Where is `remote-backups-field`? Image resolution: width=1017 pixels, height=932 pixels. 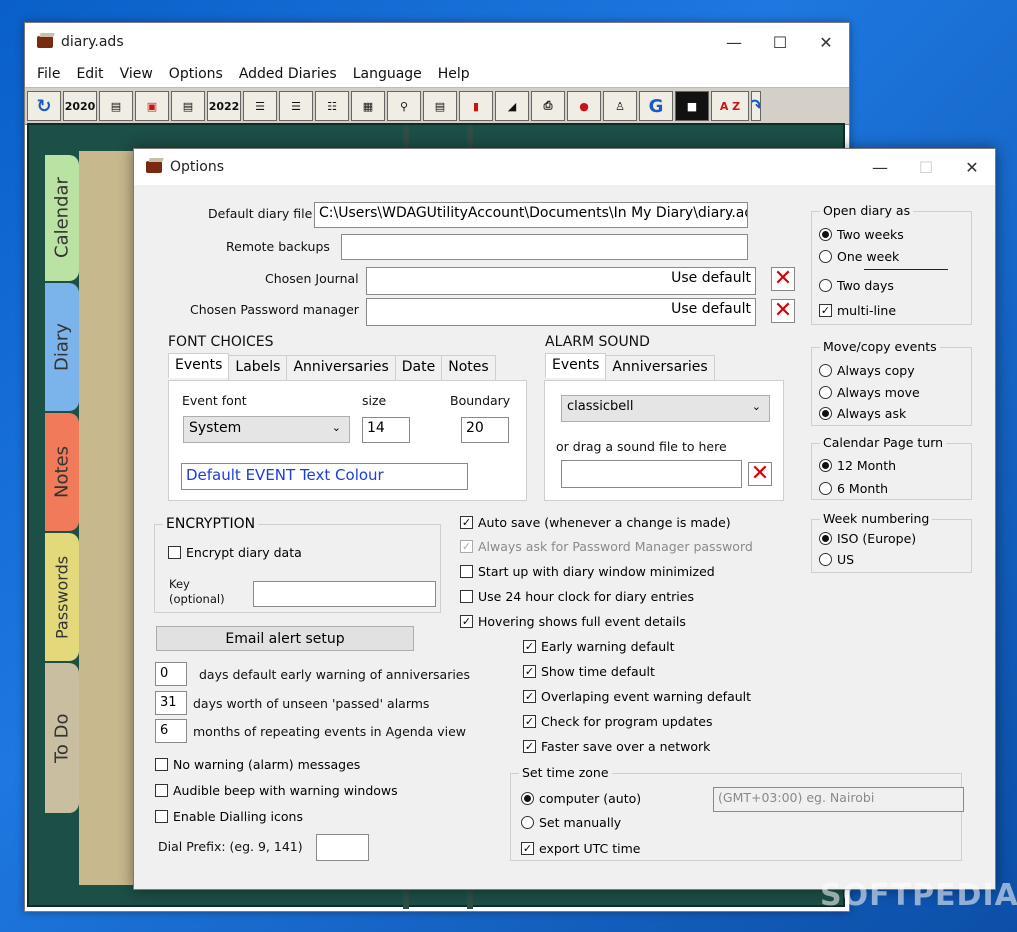
remote-backups-field is located at coordinates (544, 247).